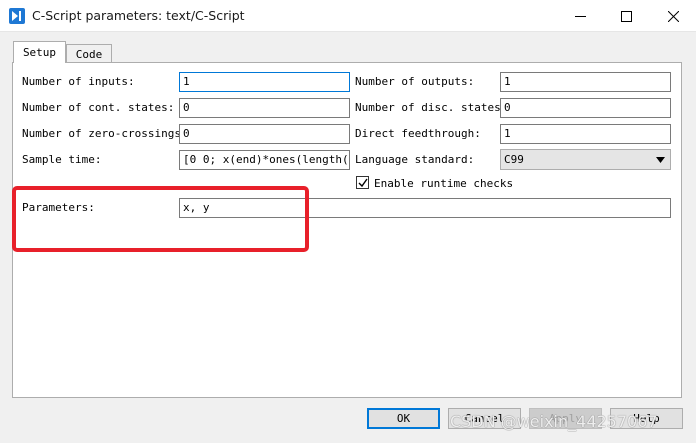 The image size is (696, 443). What do you see at coordinates (98, 107) in the screenshot?
I see `number-of-cont-states-label: Number of cont. states:` at bounding box center [98, 107].